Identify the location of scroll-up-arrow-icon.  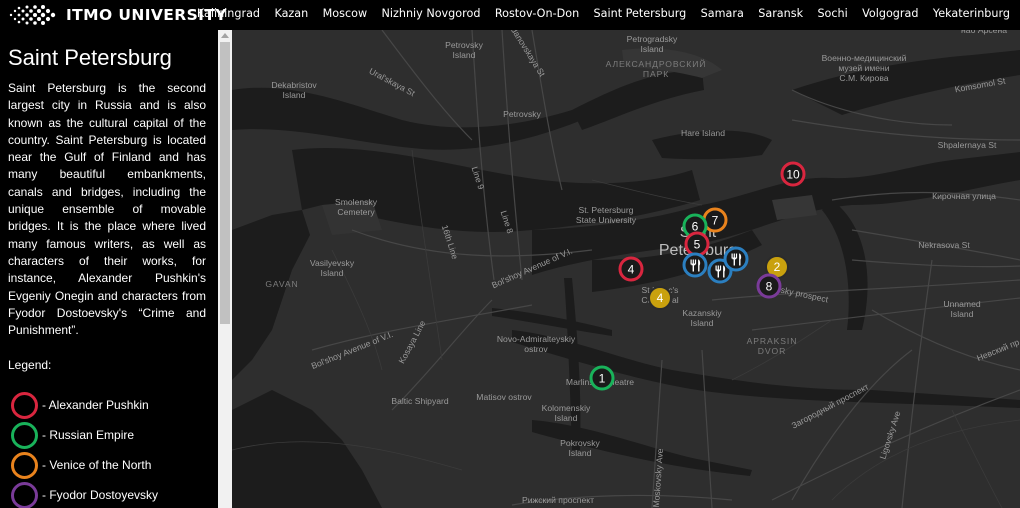
(225, 35).